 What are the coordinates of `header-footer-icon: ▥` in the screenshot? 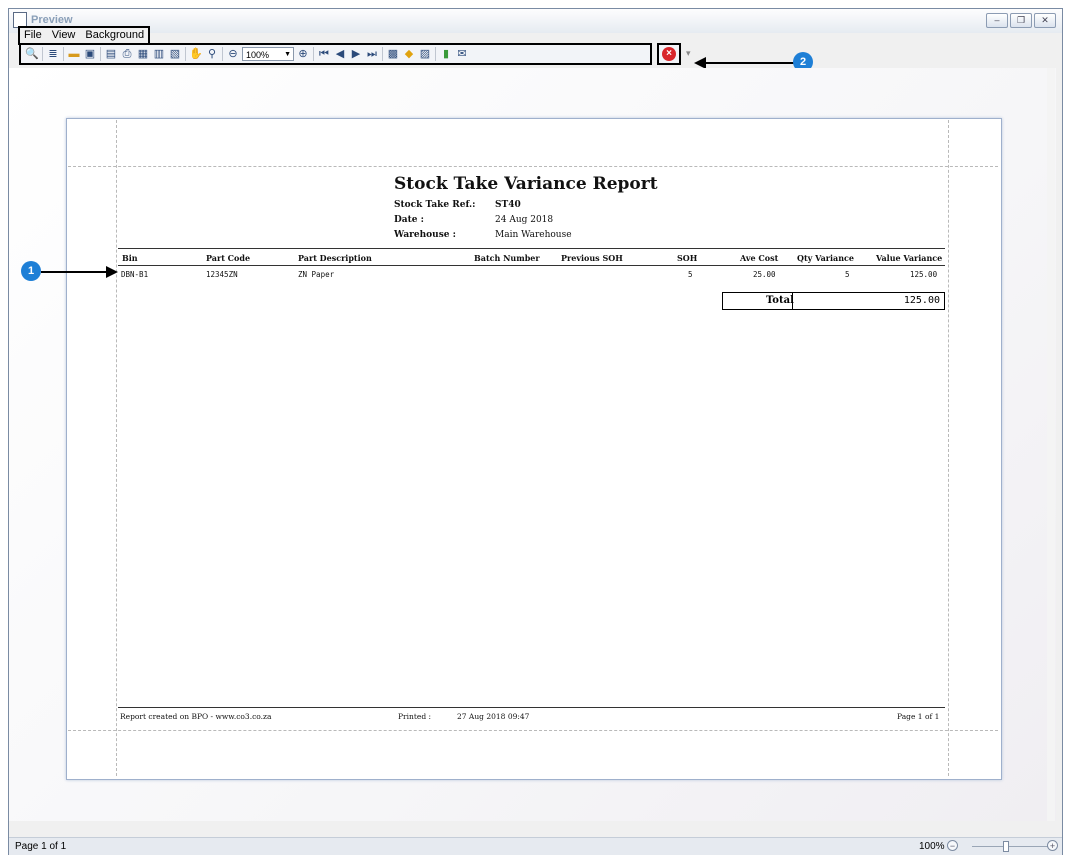 It's located at (159, 54).